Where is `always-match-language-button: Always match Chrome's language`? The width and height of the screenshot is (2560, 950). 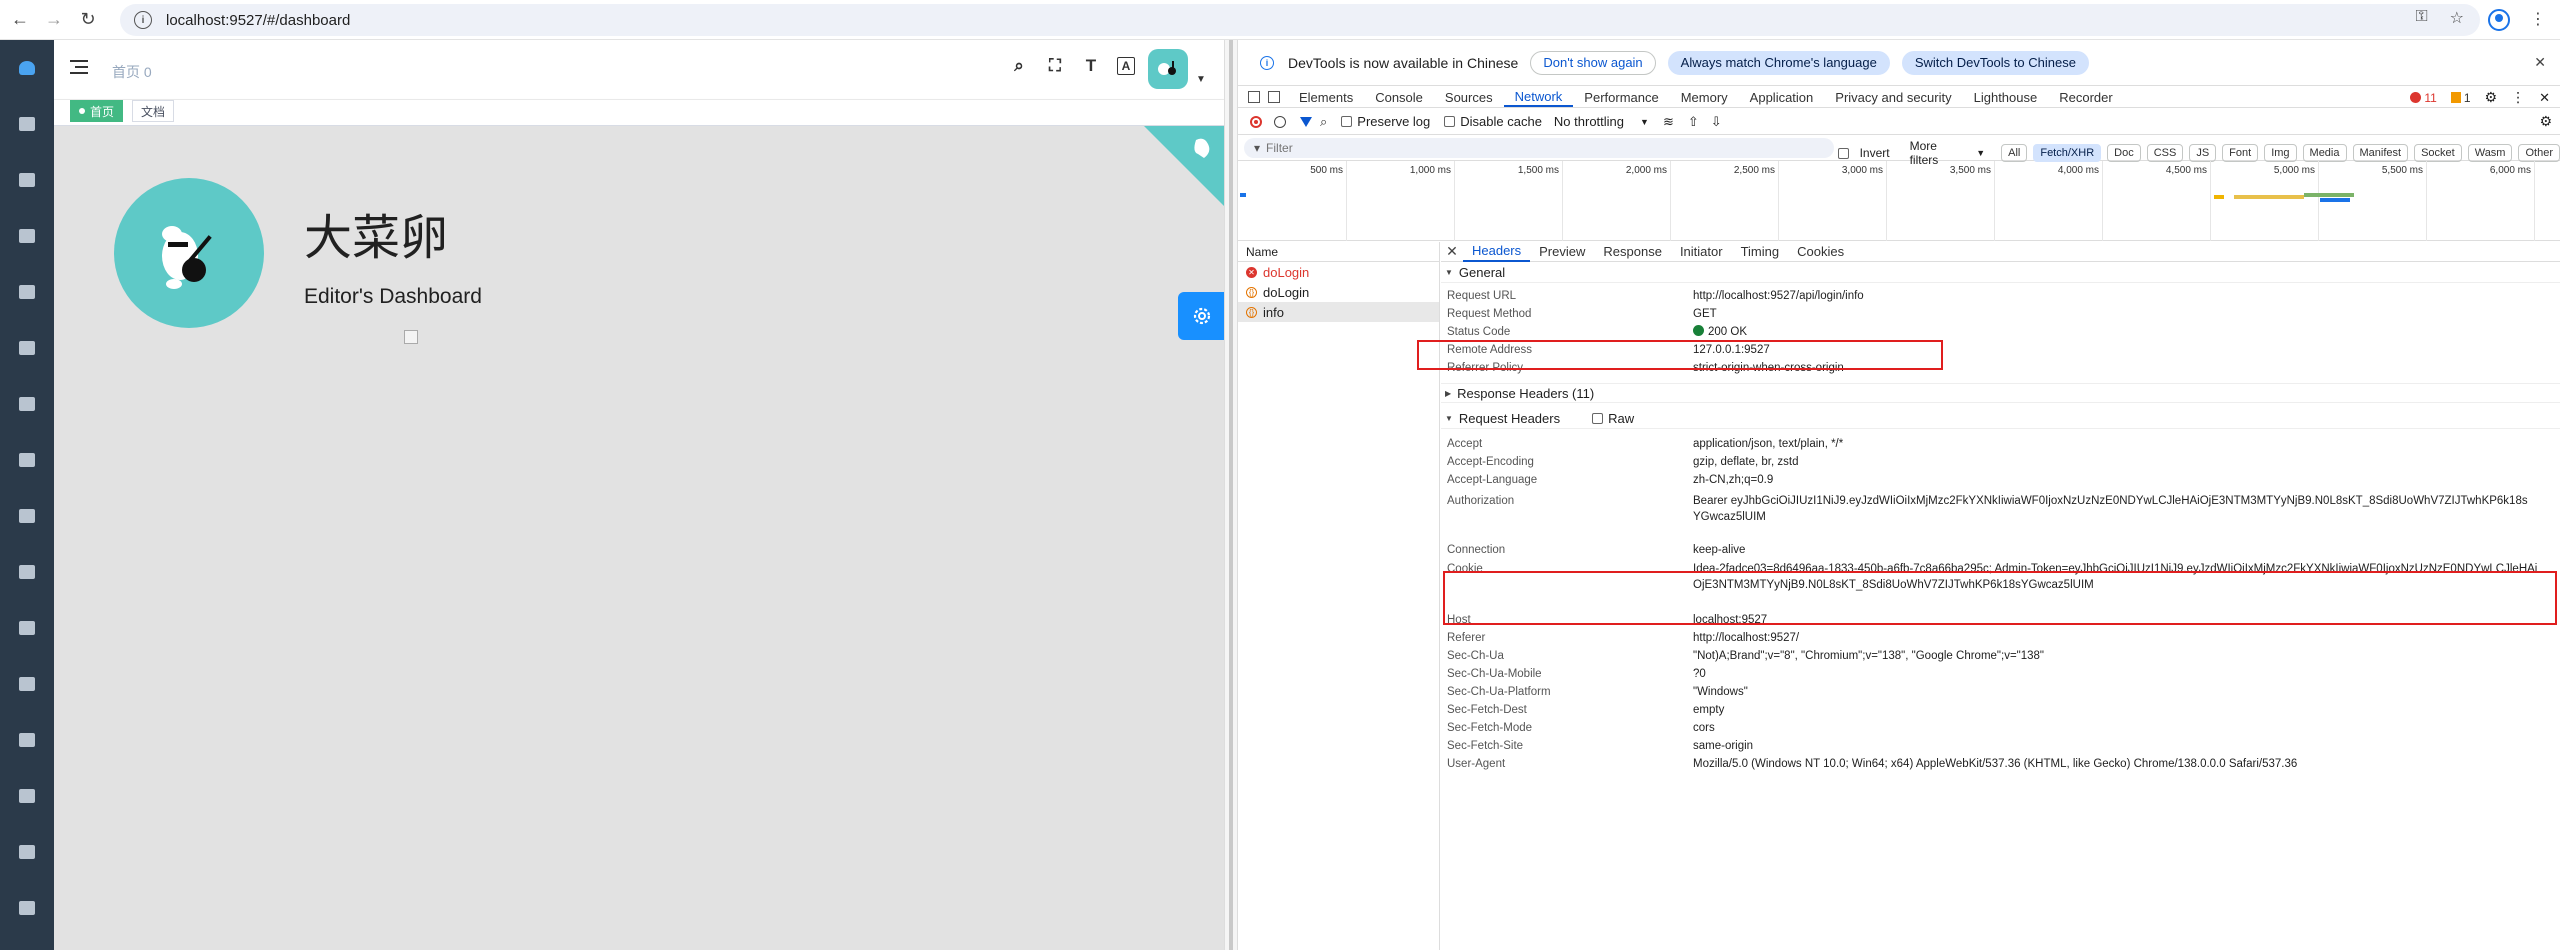
always-match-language-button: Always match Chrome's language is located at coordinates (1778, 62).